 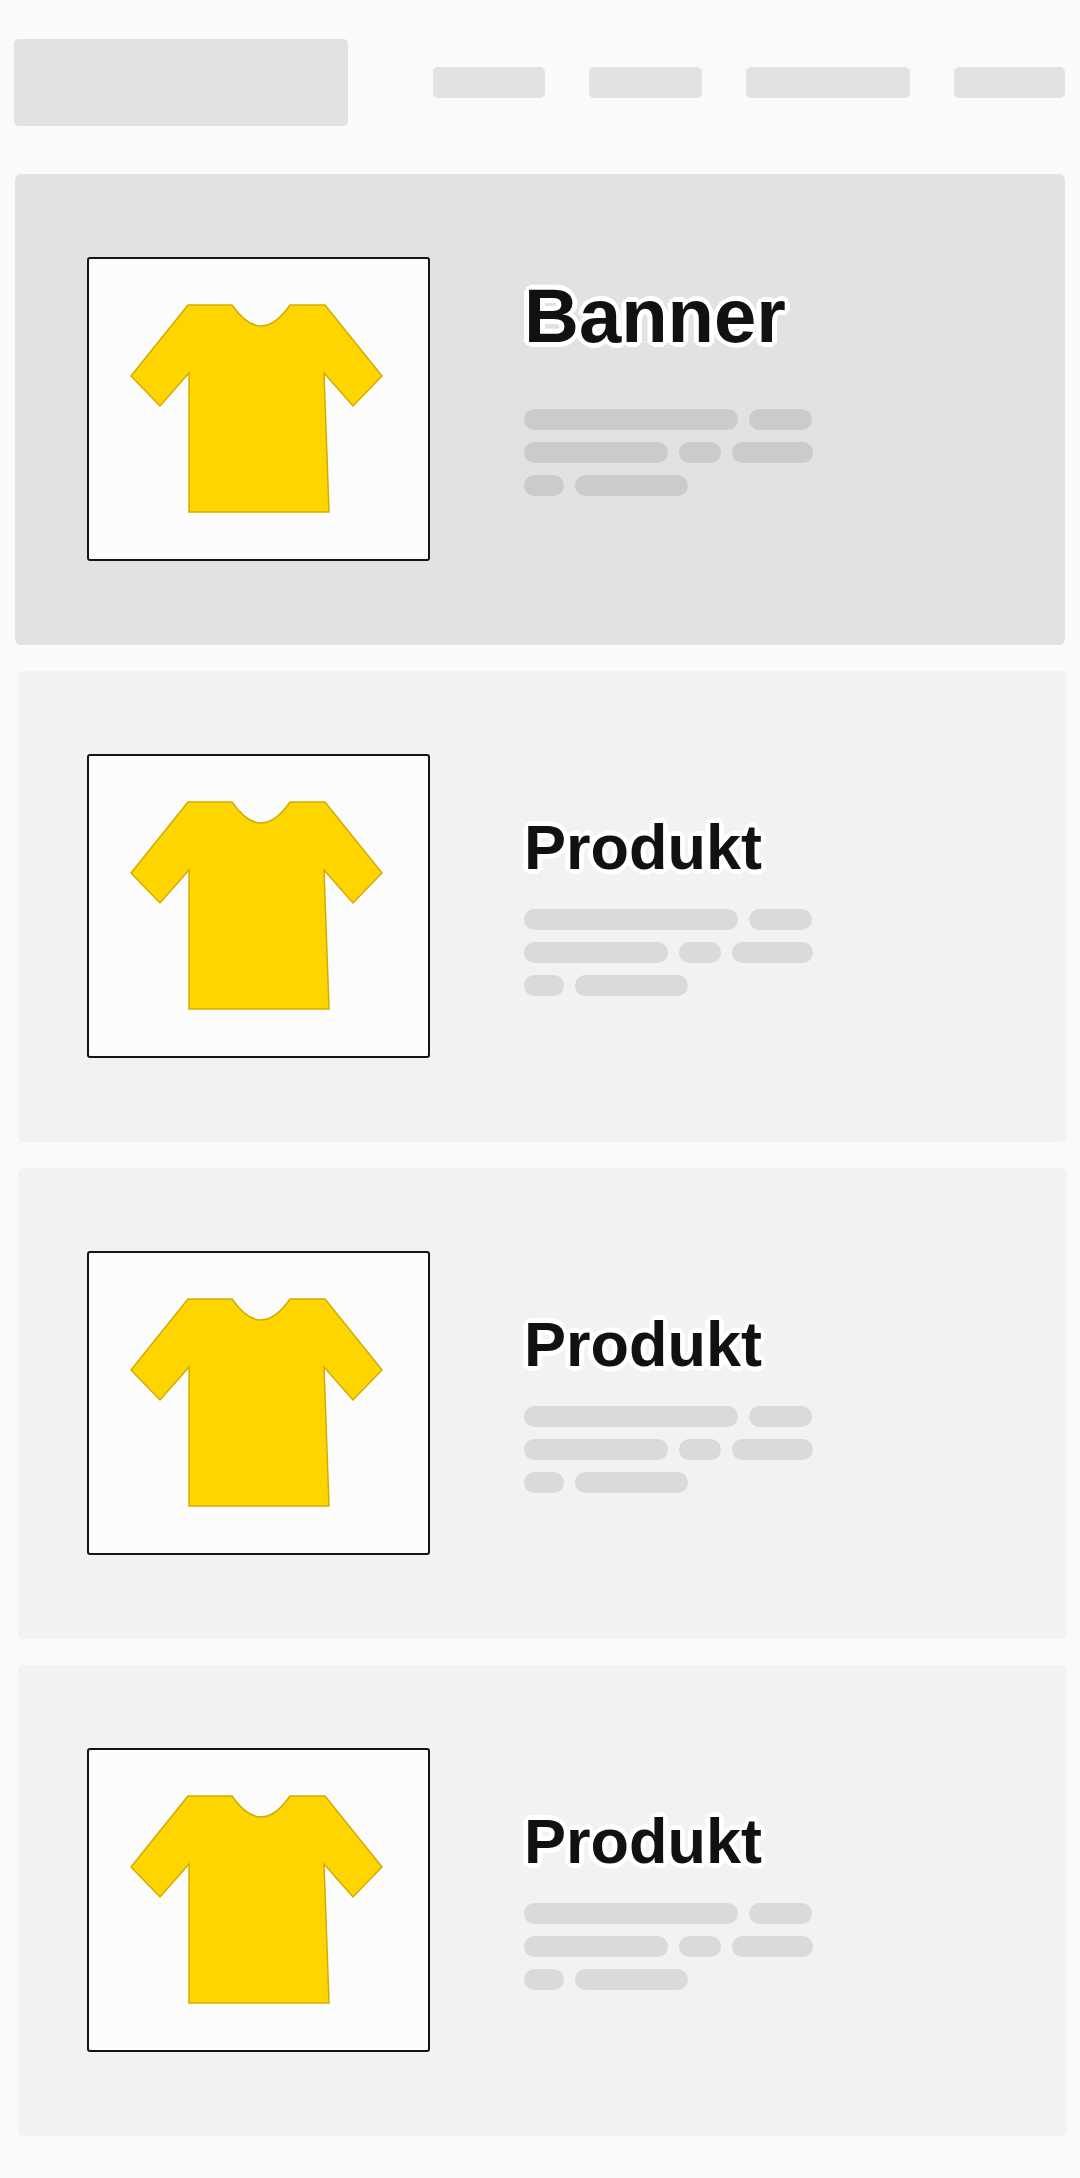 I want to click on banner-title: Banner, so click(x=655, y=316).